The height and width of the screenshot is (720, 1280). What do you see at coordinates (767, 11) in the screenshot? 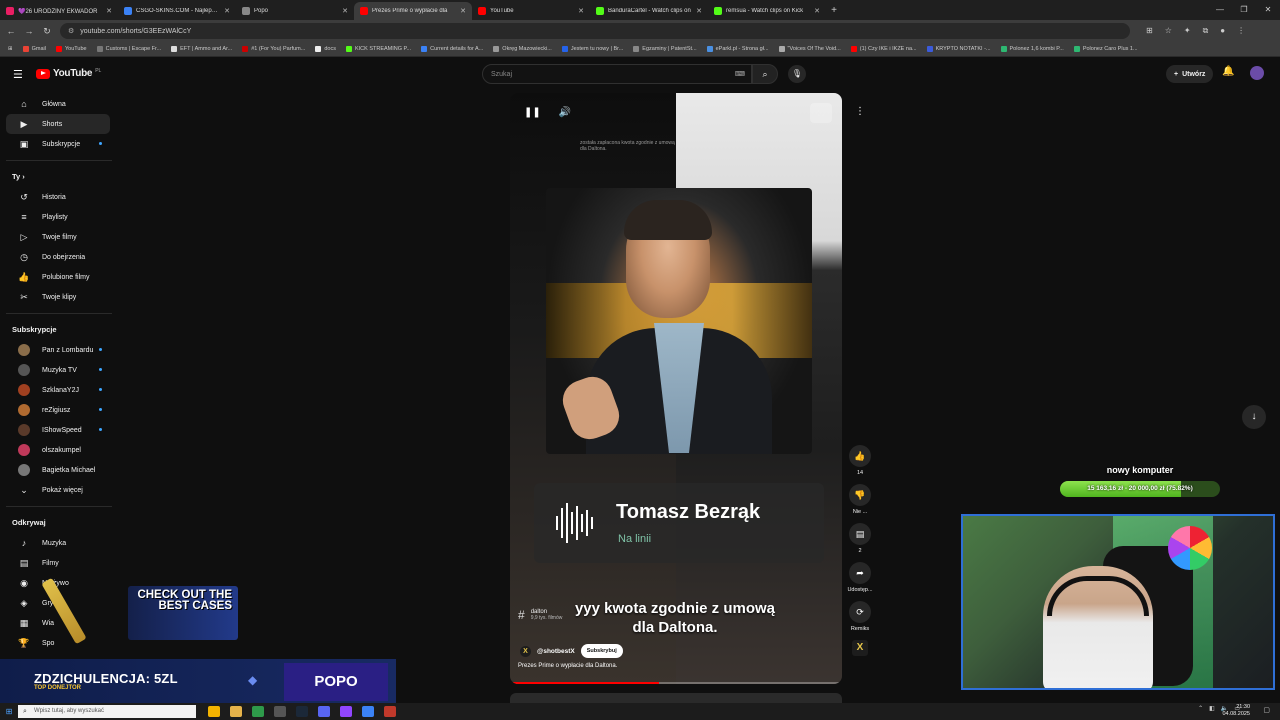
I see `browser-tab: remsua - Watch clips on Kick ✕` at bounding box center [767, 11].